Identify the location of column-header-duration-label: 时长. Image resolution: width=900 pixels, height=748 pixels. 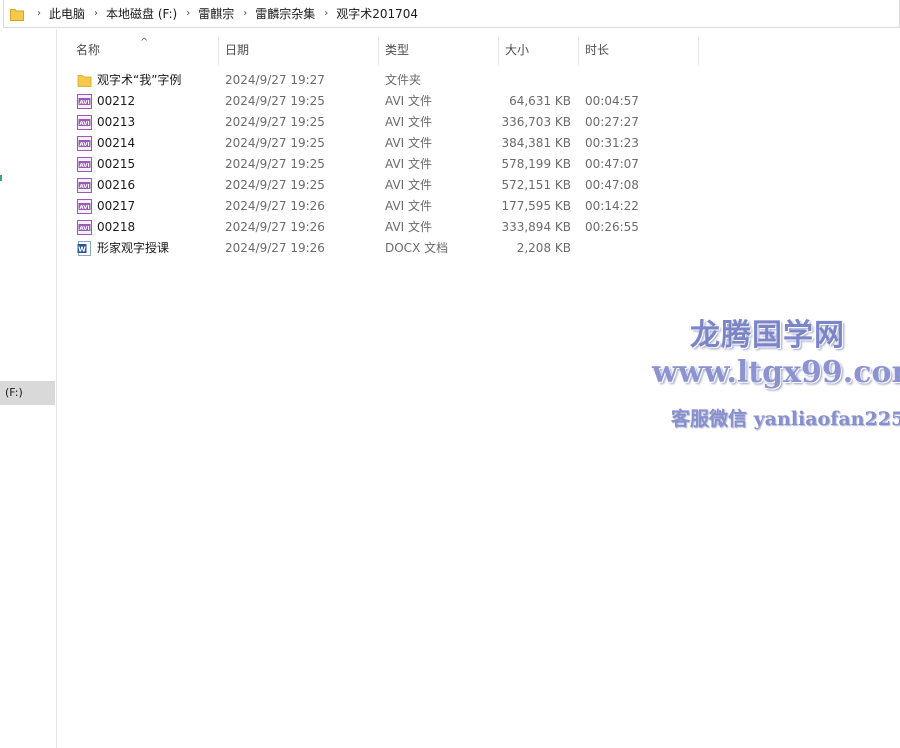
(597, 50).